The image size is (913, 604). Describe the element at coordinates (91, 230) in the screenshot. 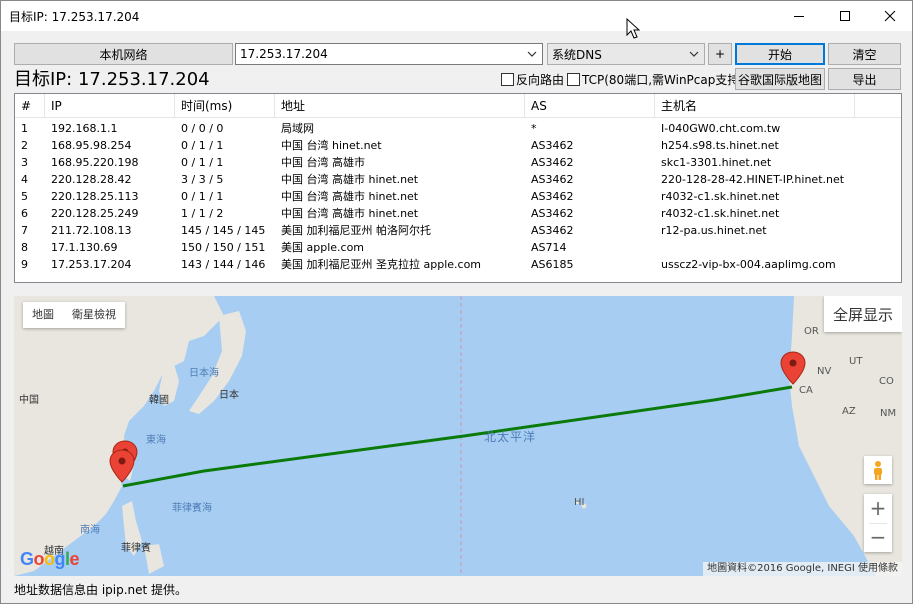

I see `cell-ip: 211.72.108.13` at that location.